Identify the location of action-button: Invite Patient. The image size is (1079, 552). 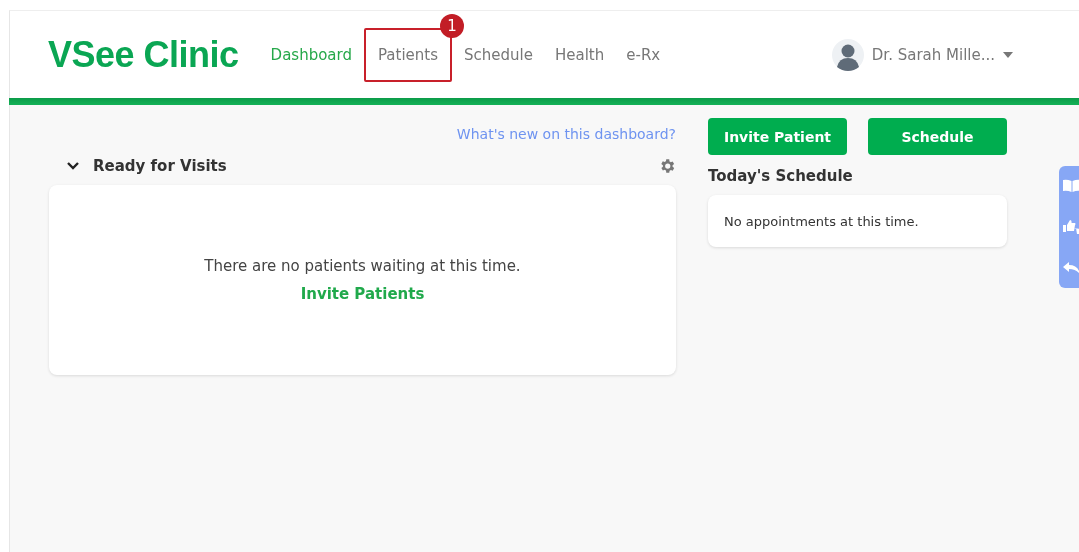
(777, 136).